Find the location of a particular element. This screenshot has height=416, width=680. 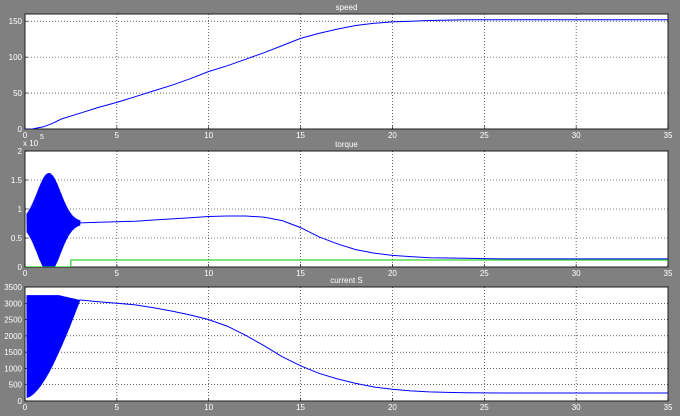

y-tick-label: 0.5 is located at coordinates (17, 238).